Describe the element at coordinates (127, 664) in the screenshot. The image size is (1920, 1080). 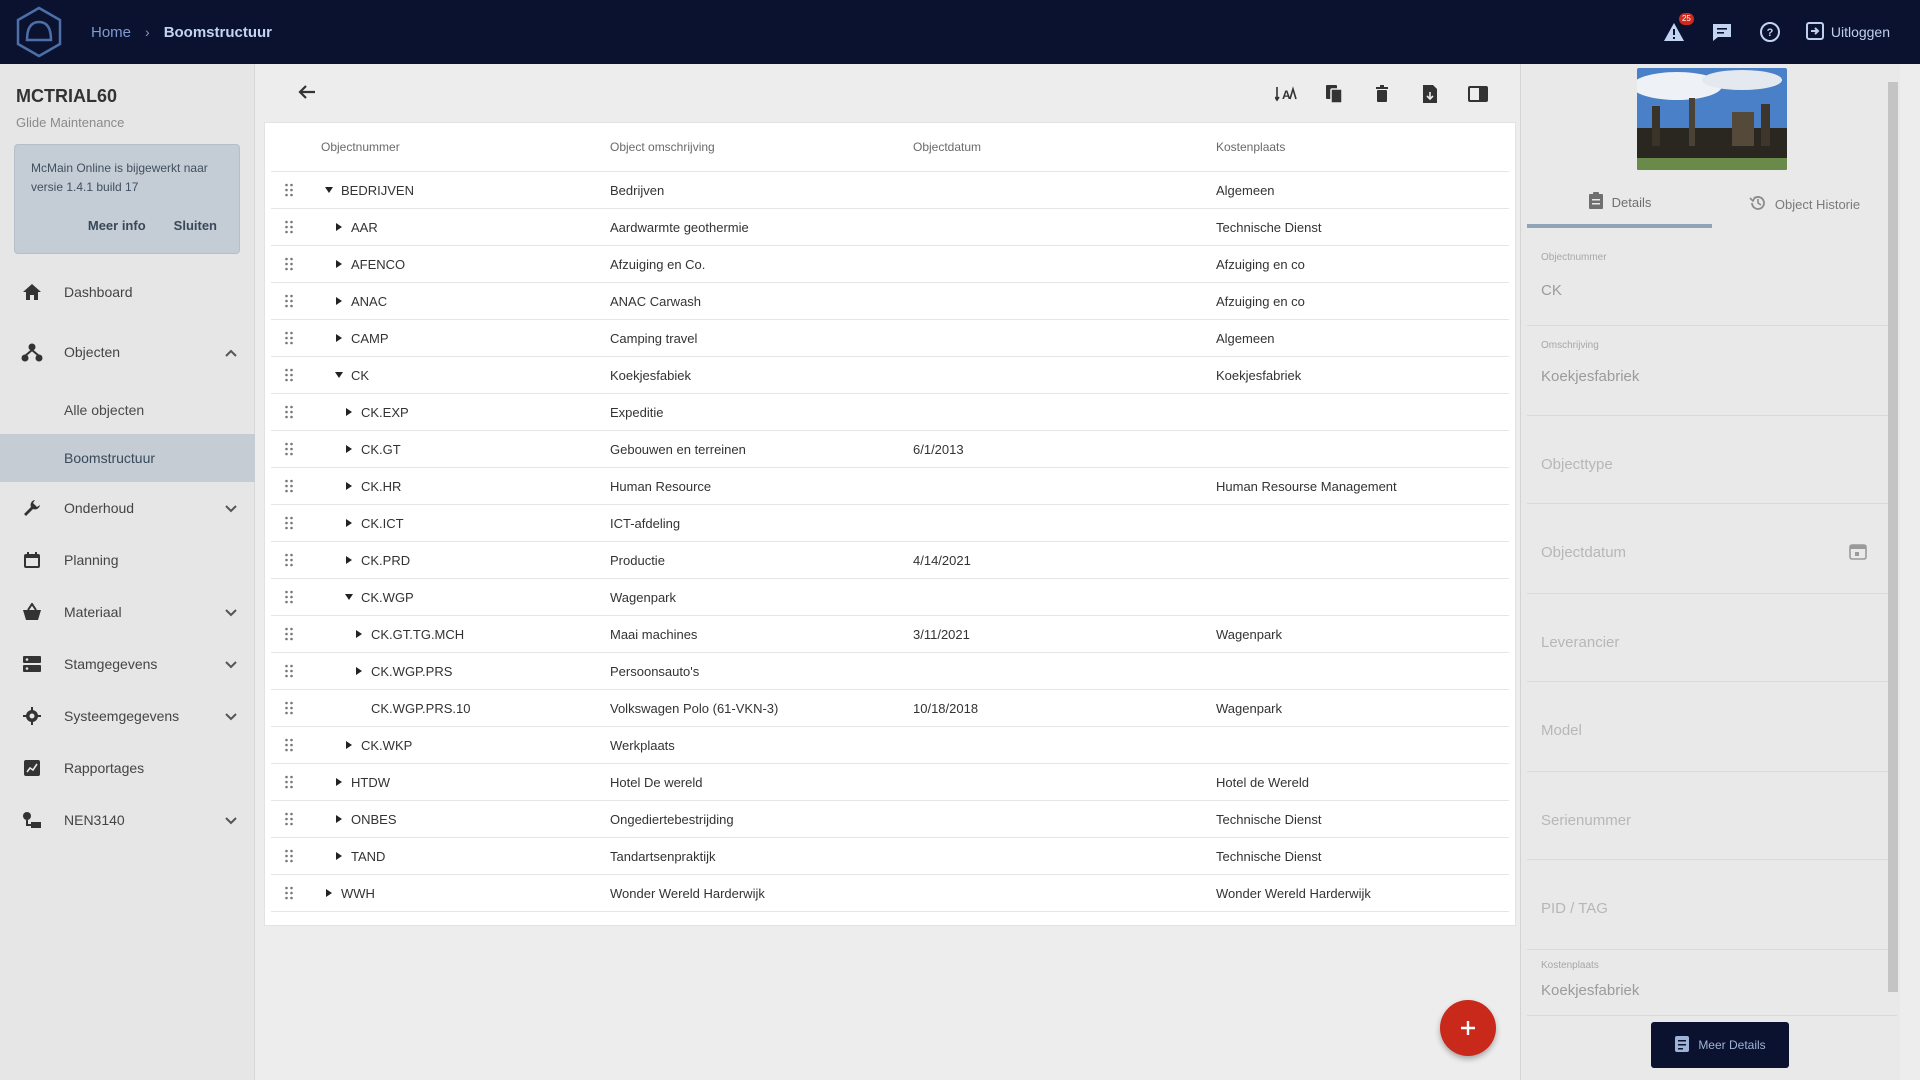
I see `sidebar-item-stamgegevens: Stamgegevens` at that location.